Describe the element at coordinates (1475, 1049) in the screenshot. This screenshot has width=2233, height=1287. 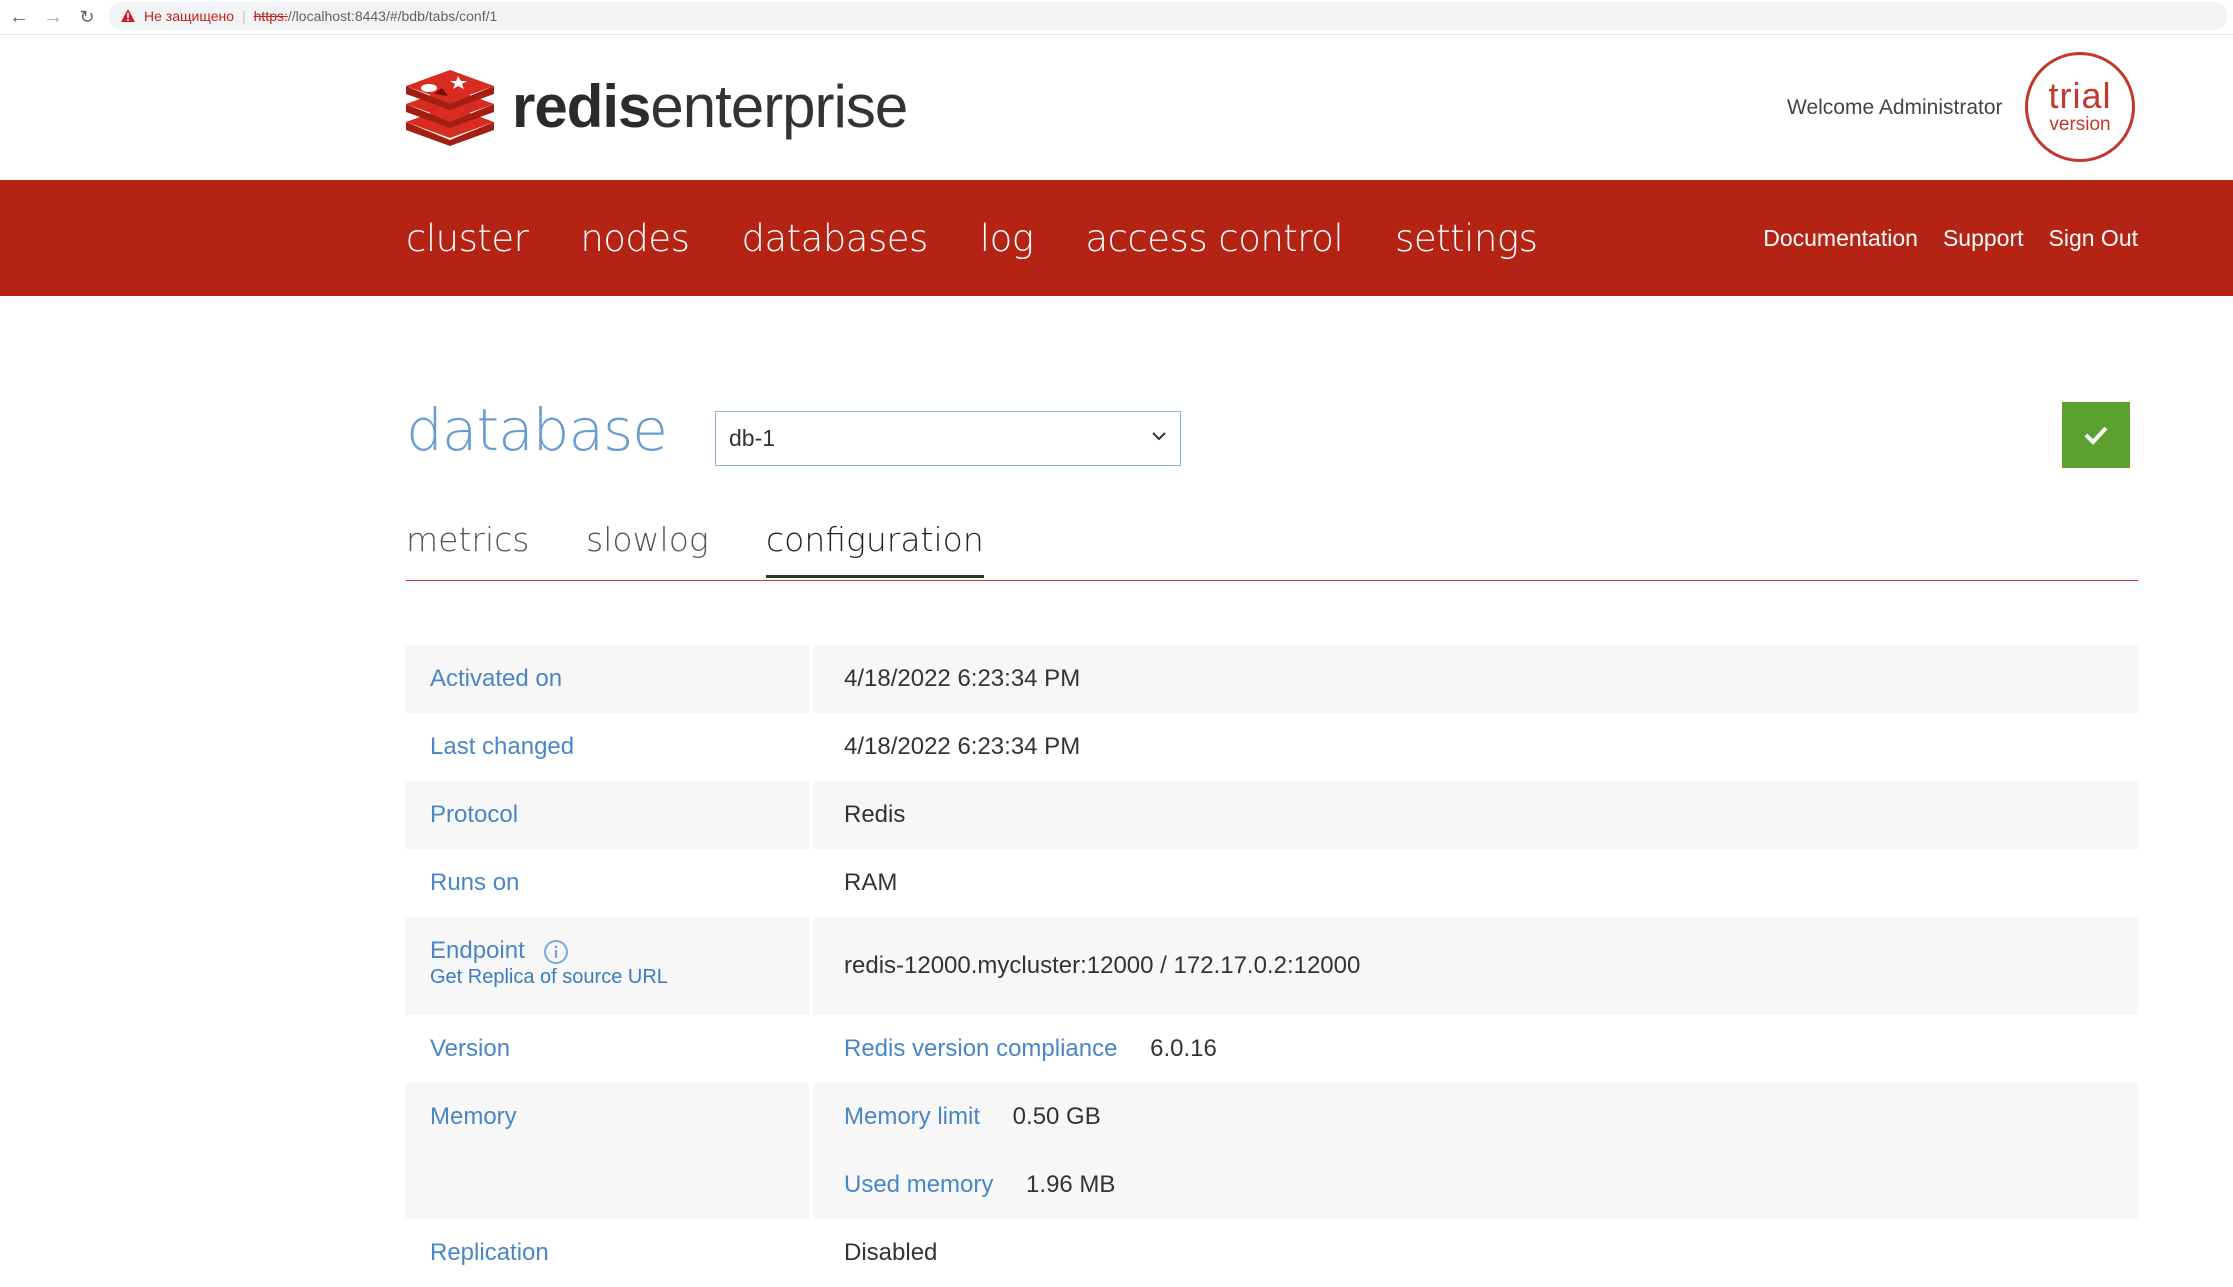
I see `row-value: Redis version compliance 6.0.16` at that location.